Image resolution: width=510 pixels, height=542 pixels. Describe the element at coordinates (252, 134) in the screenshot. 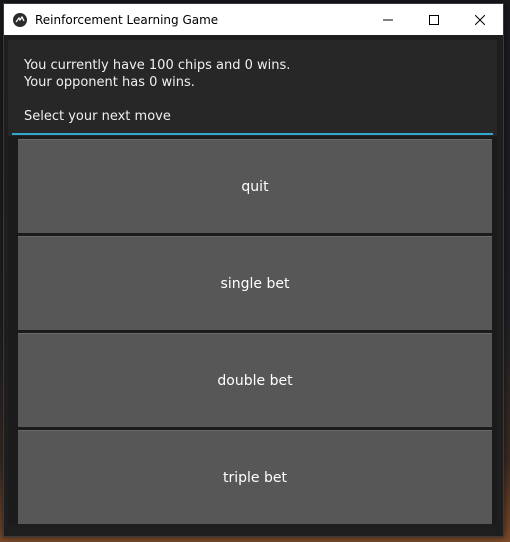

I see `accent-divider` at that location.